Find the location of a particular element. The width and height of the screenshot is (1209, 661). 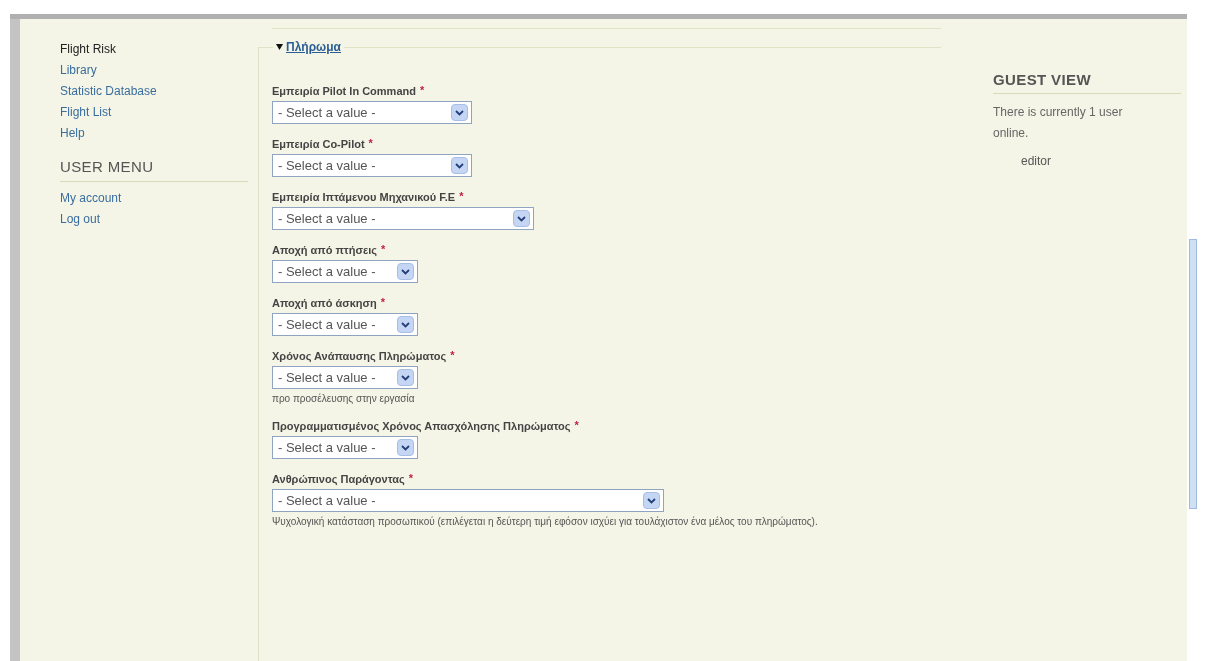

guest-view-heading: GUEST VIEW is located at coordinates (1087, 81).